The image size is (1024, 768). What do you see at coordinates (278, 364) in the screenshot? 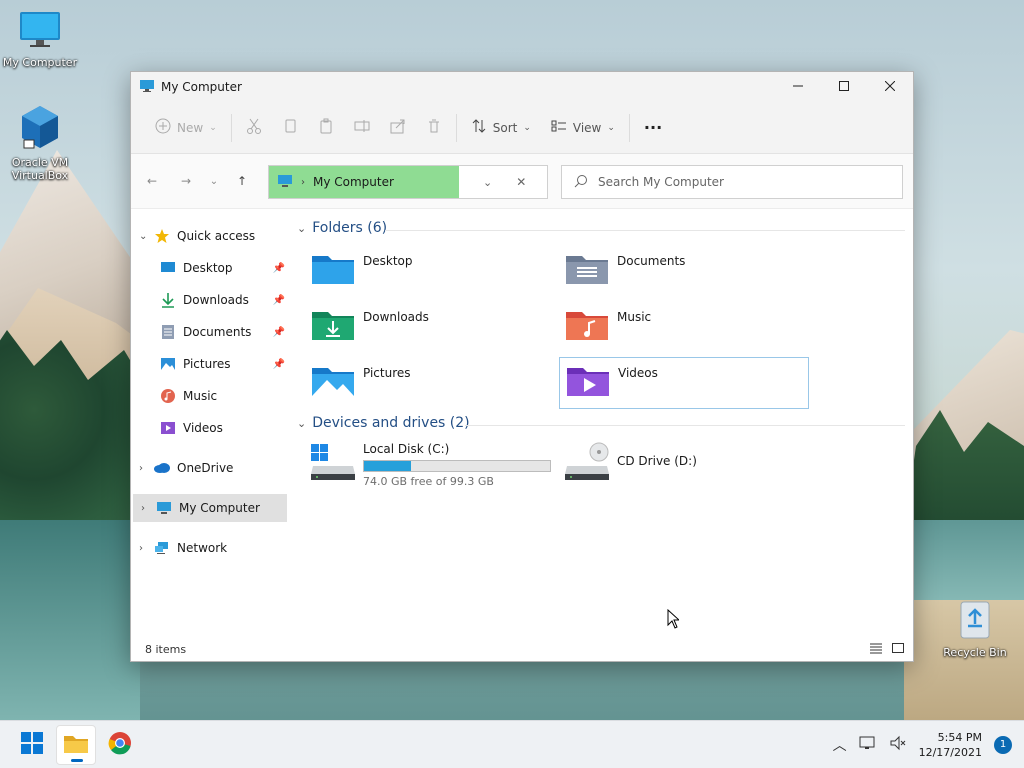
I see `pin-icon: 📌` at bounding box center [278, 364].